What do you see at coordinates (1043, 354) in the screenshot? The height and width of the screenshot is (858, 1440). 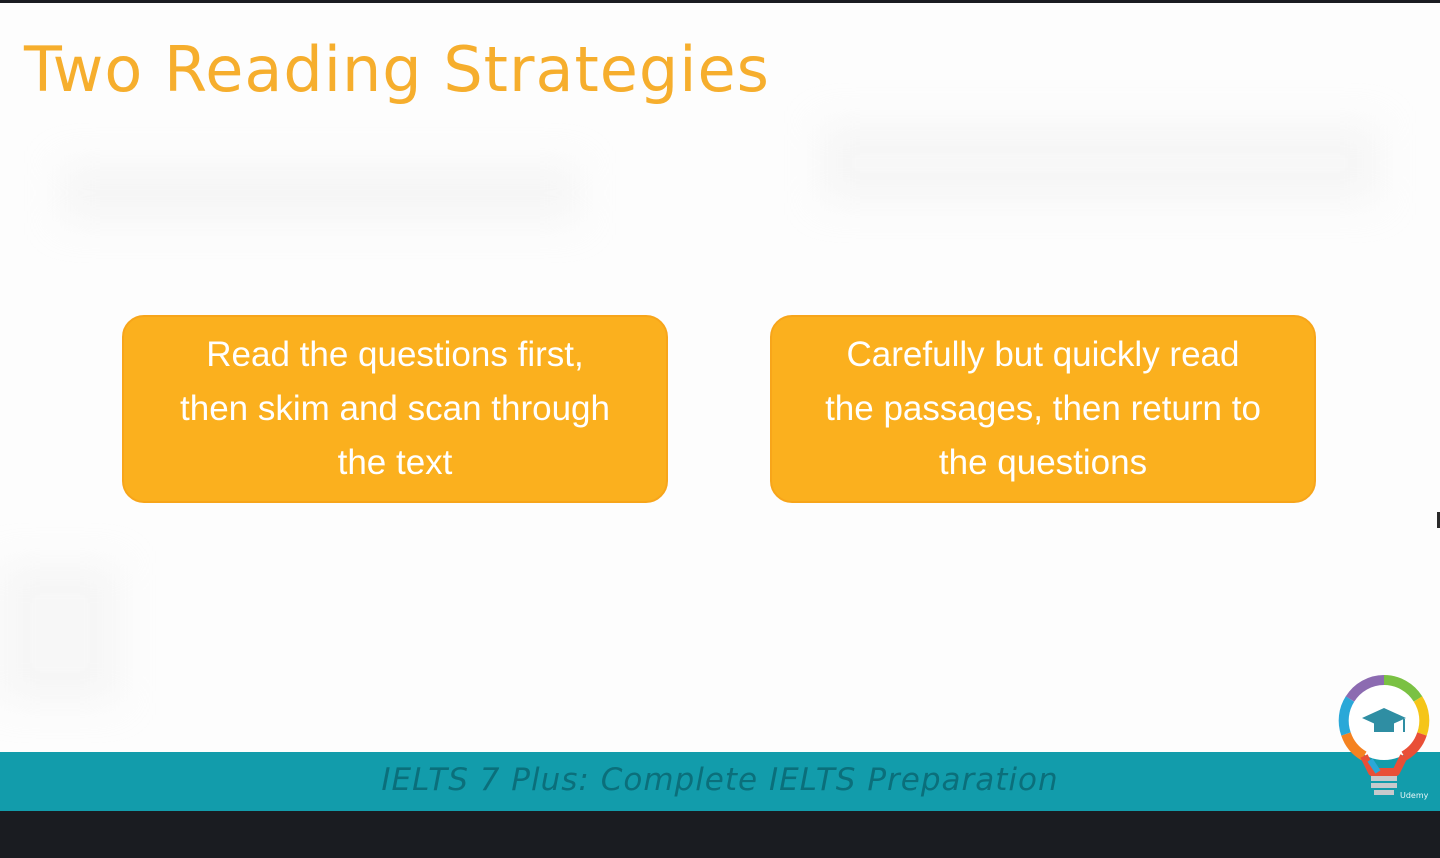 I see `strategy-2-line-1: Carefully but quickly read` at bounding box center [1043, 354].